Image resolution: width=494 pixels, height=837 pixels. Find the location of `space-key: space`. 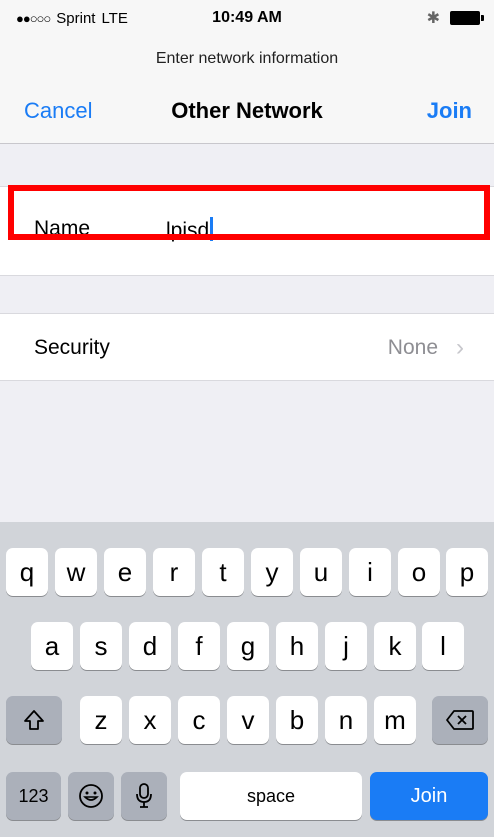

space-key: space is located at coordinates (271, 796).